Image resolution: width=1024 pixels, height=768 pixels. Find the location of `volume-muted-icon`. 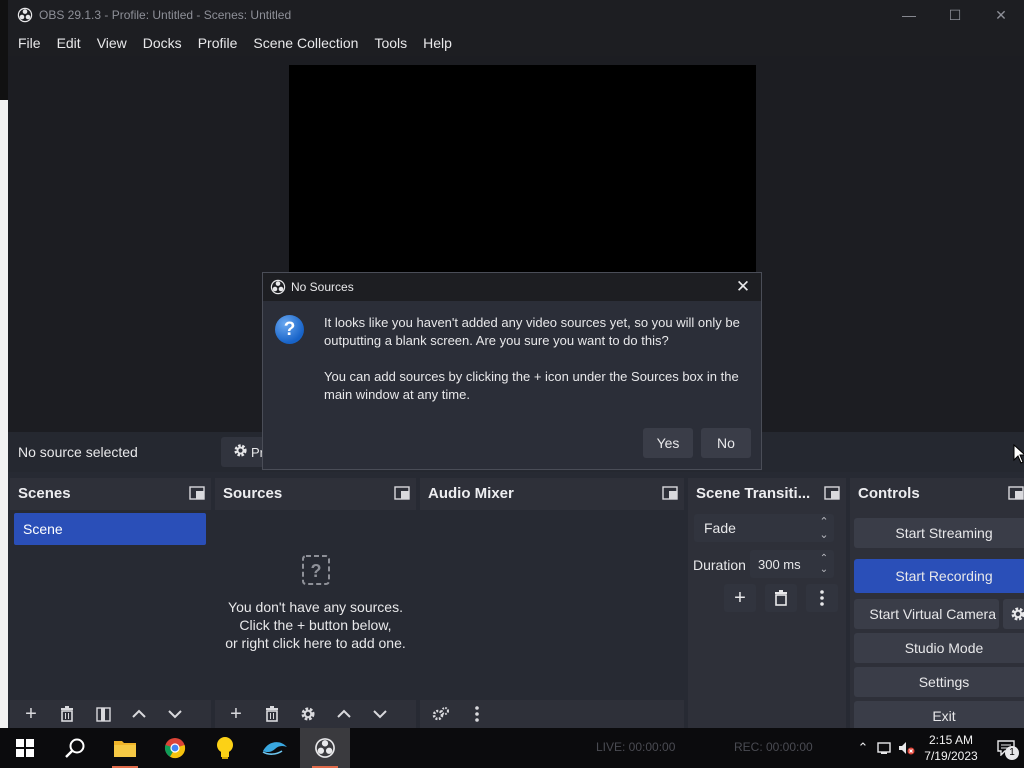

volume-muted-icon is located at coordinates (907, 748).